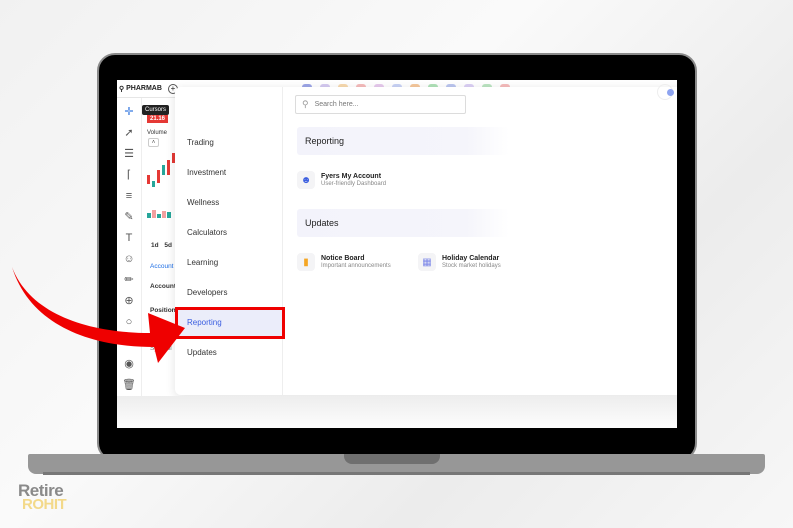 The width and height of the screenshot is (793, 528). I want to click on range-1d: 1d, so click(155, 245).